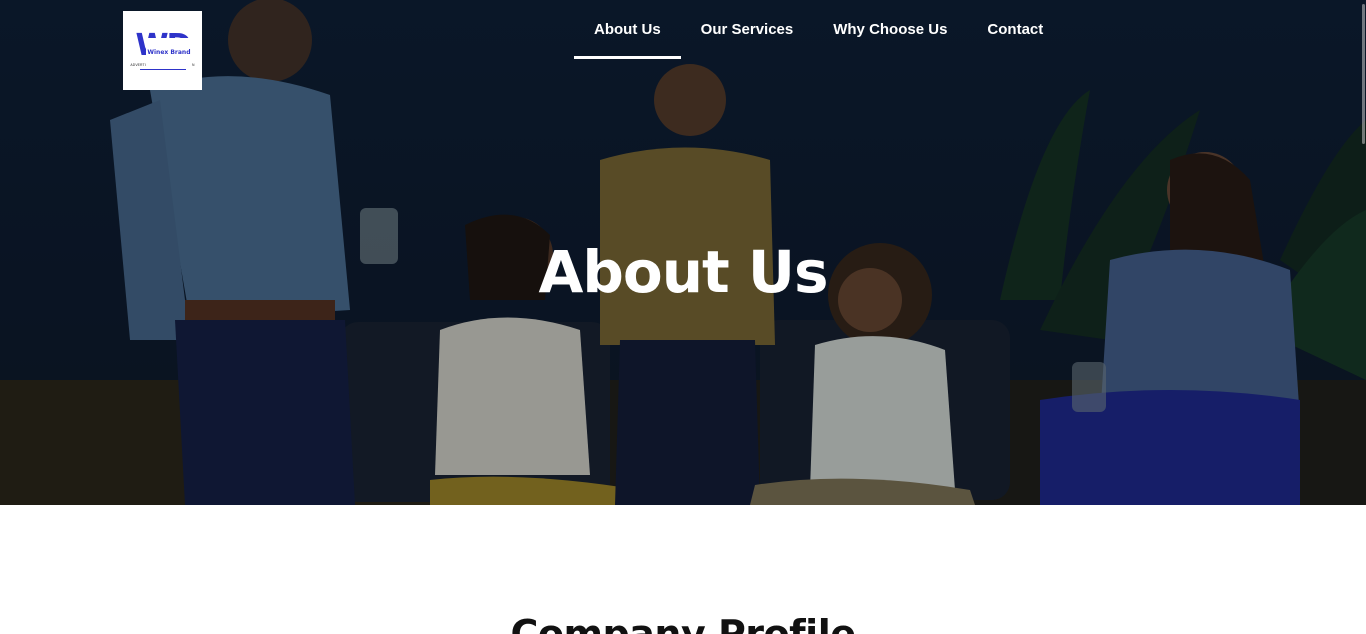 The height and width of the screenshot is (634, 1366). I want to click on section-title: Company Profile, so click(683, 623).